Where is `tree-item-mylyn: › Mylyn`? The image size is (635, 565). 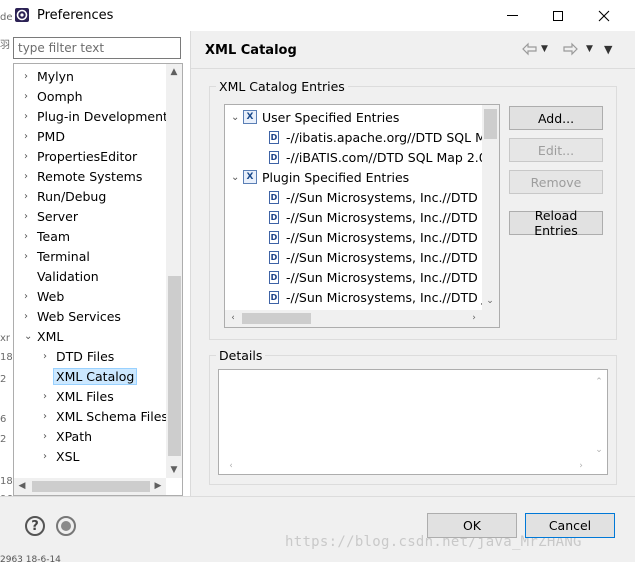
tree-item-mylyn: › Mylyn is located at coordinates (50, 76).